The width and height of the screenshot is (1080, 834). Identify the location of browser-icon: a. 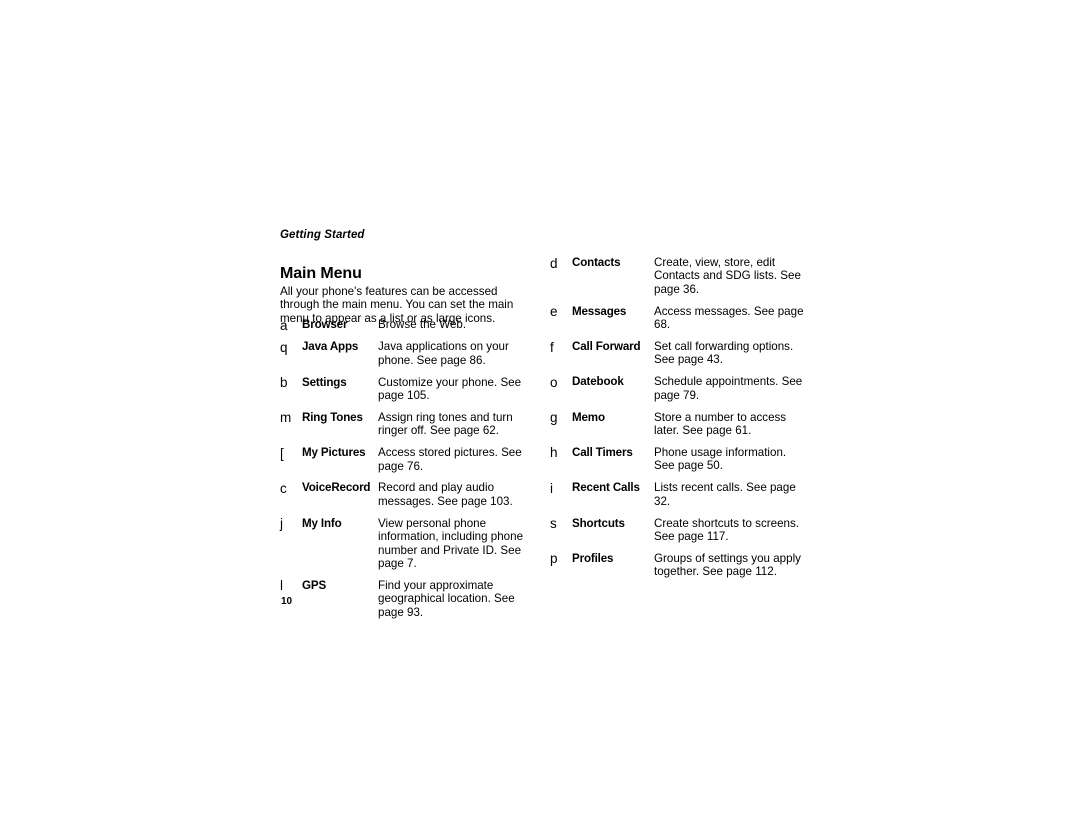
(284, 325).